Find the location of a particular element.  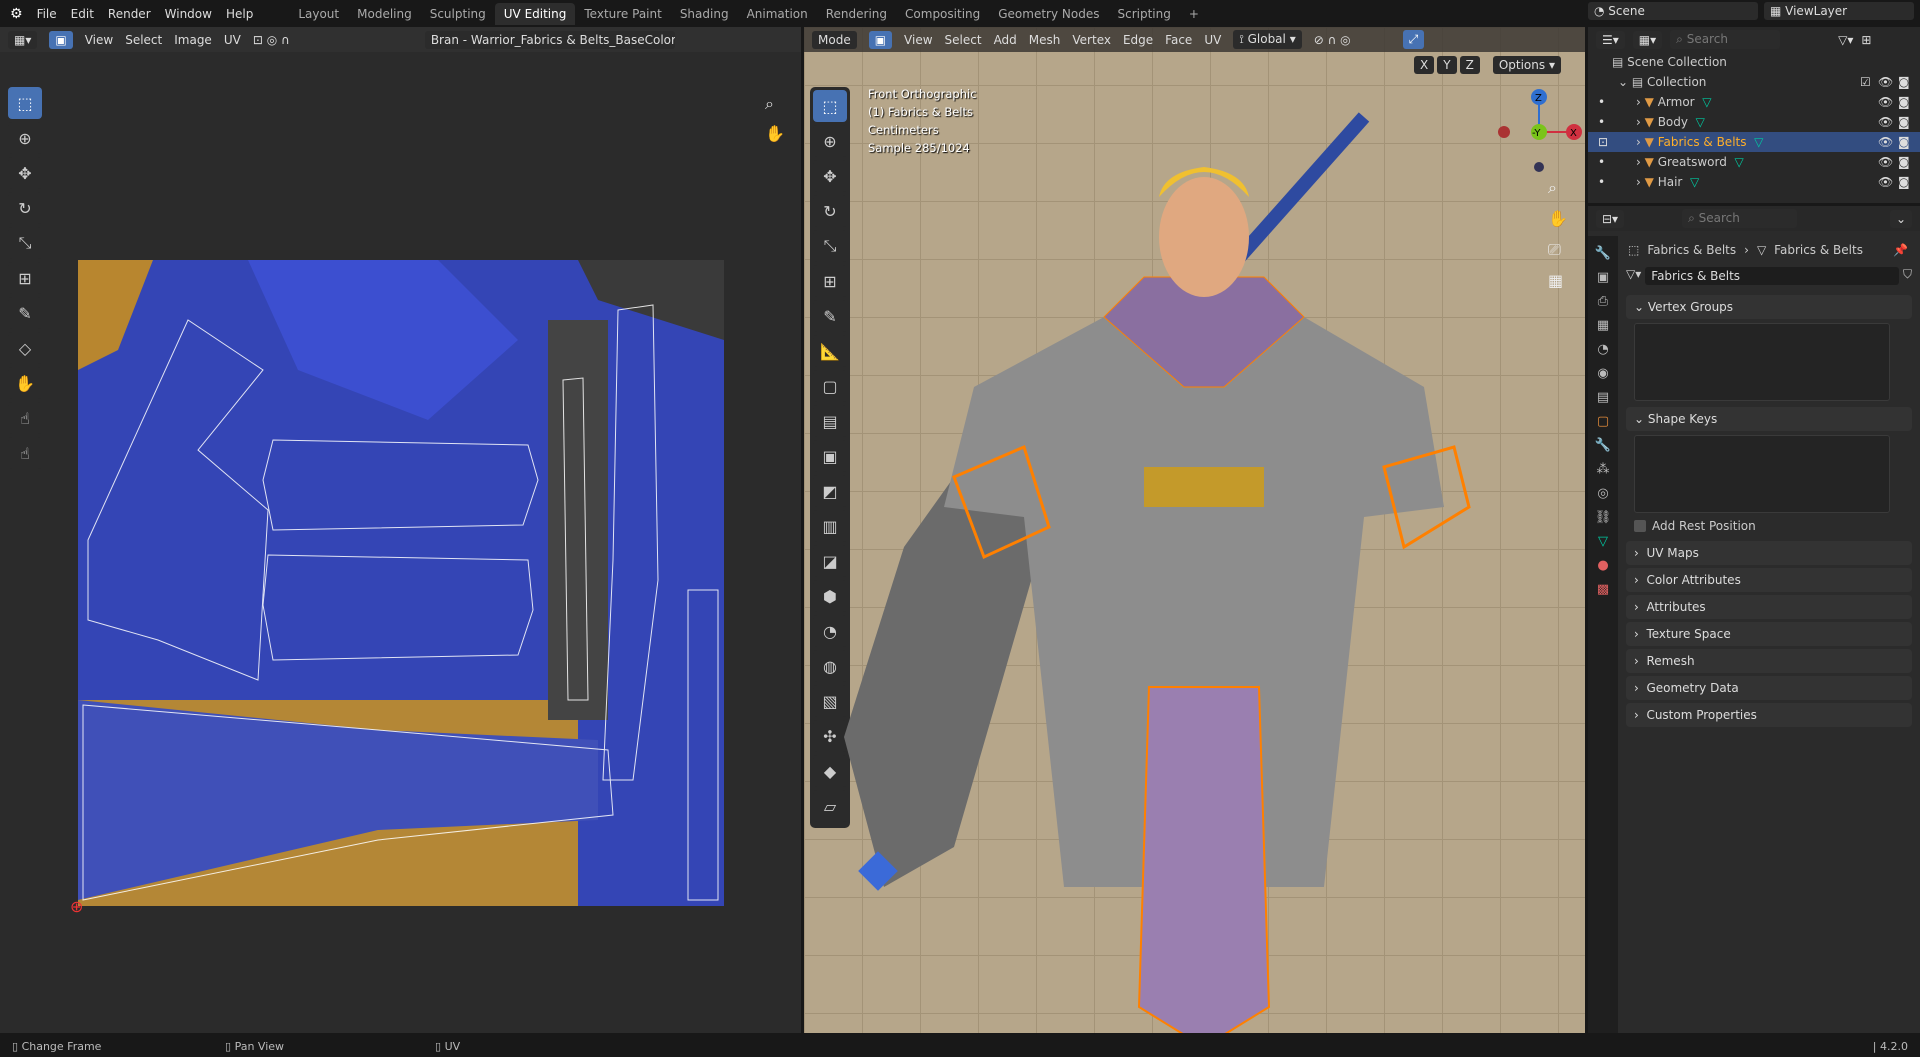

uv-menu-view: View is located at coordinates (99, 40).